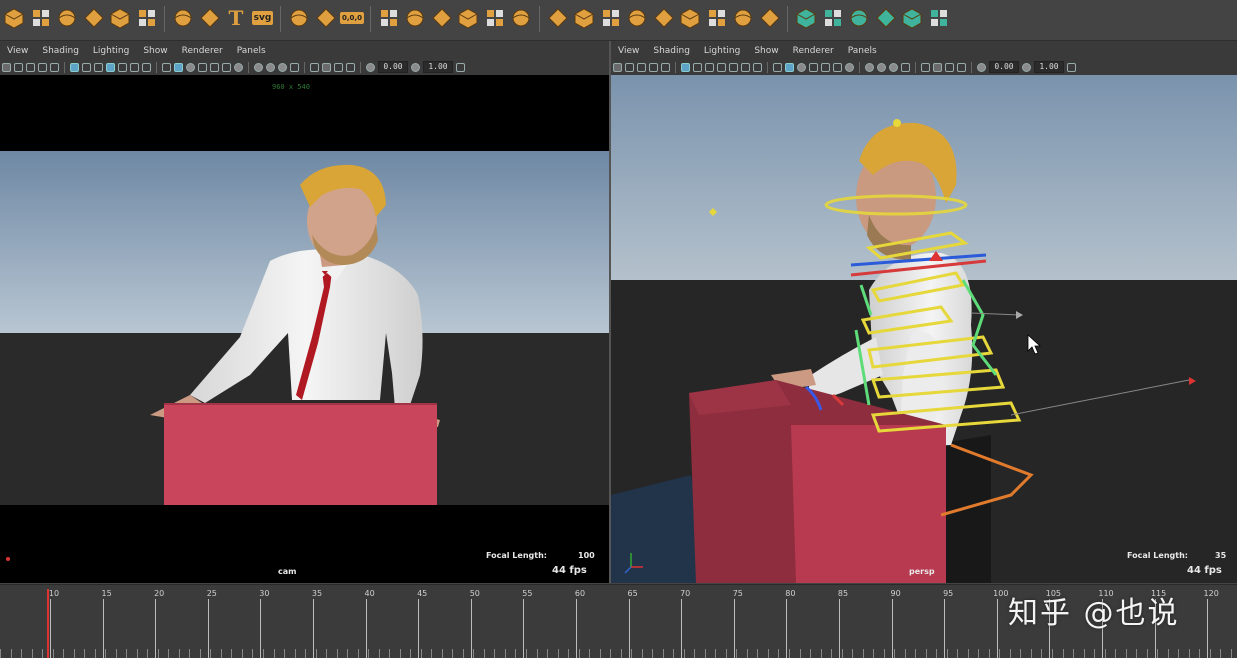 Image resolution: width=1237 pixels, height=658 pixels. I want to click on uv-unfold-icon, so click(886, 18).